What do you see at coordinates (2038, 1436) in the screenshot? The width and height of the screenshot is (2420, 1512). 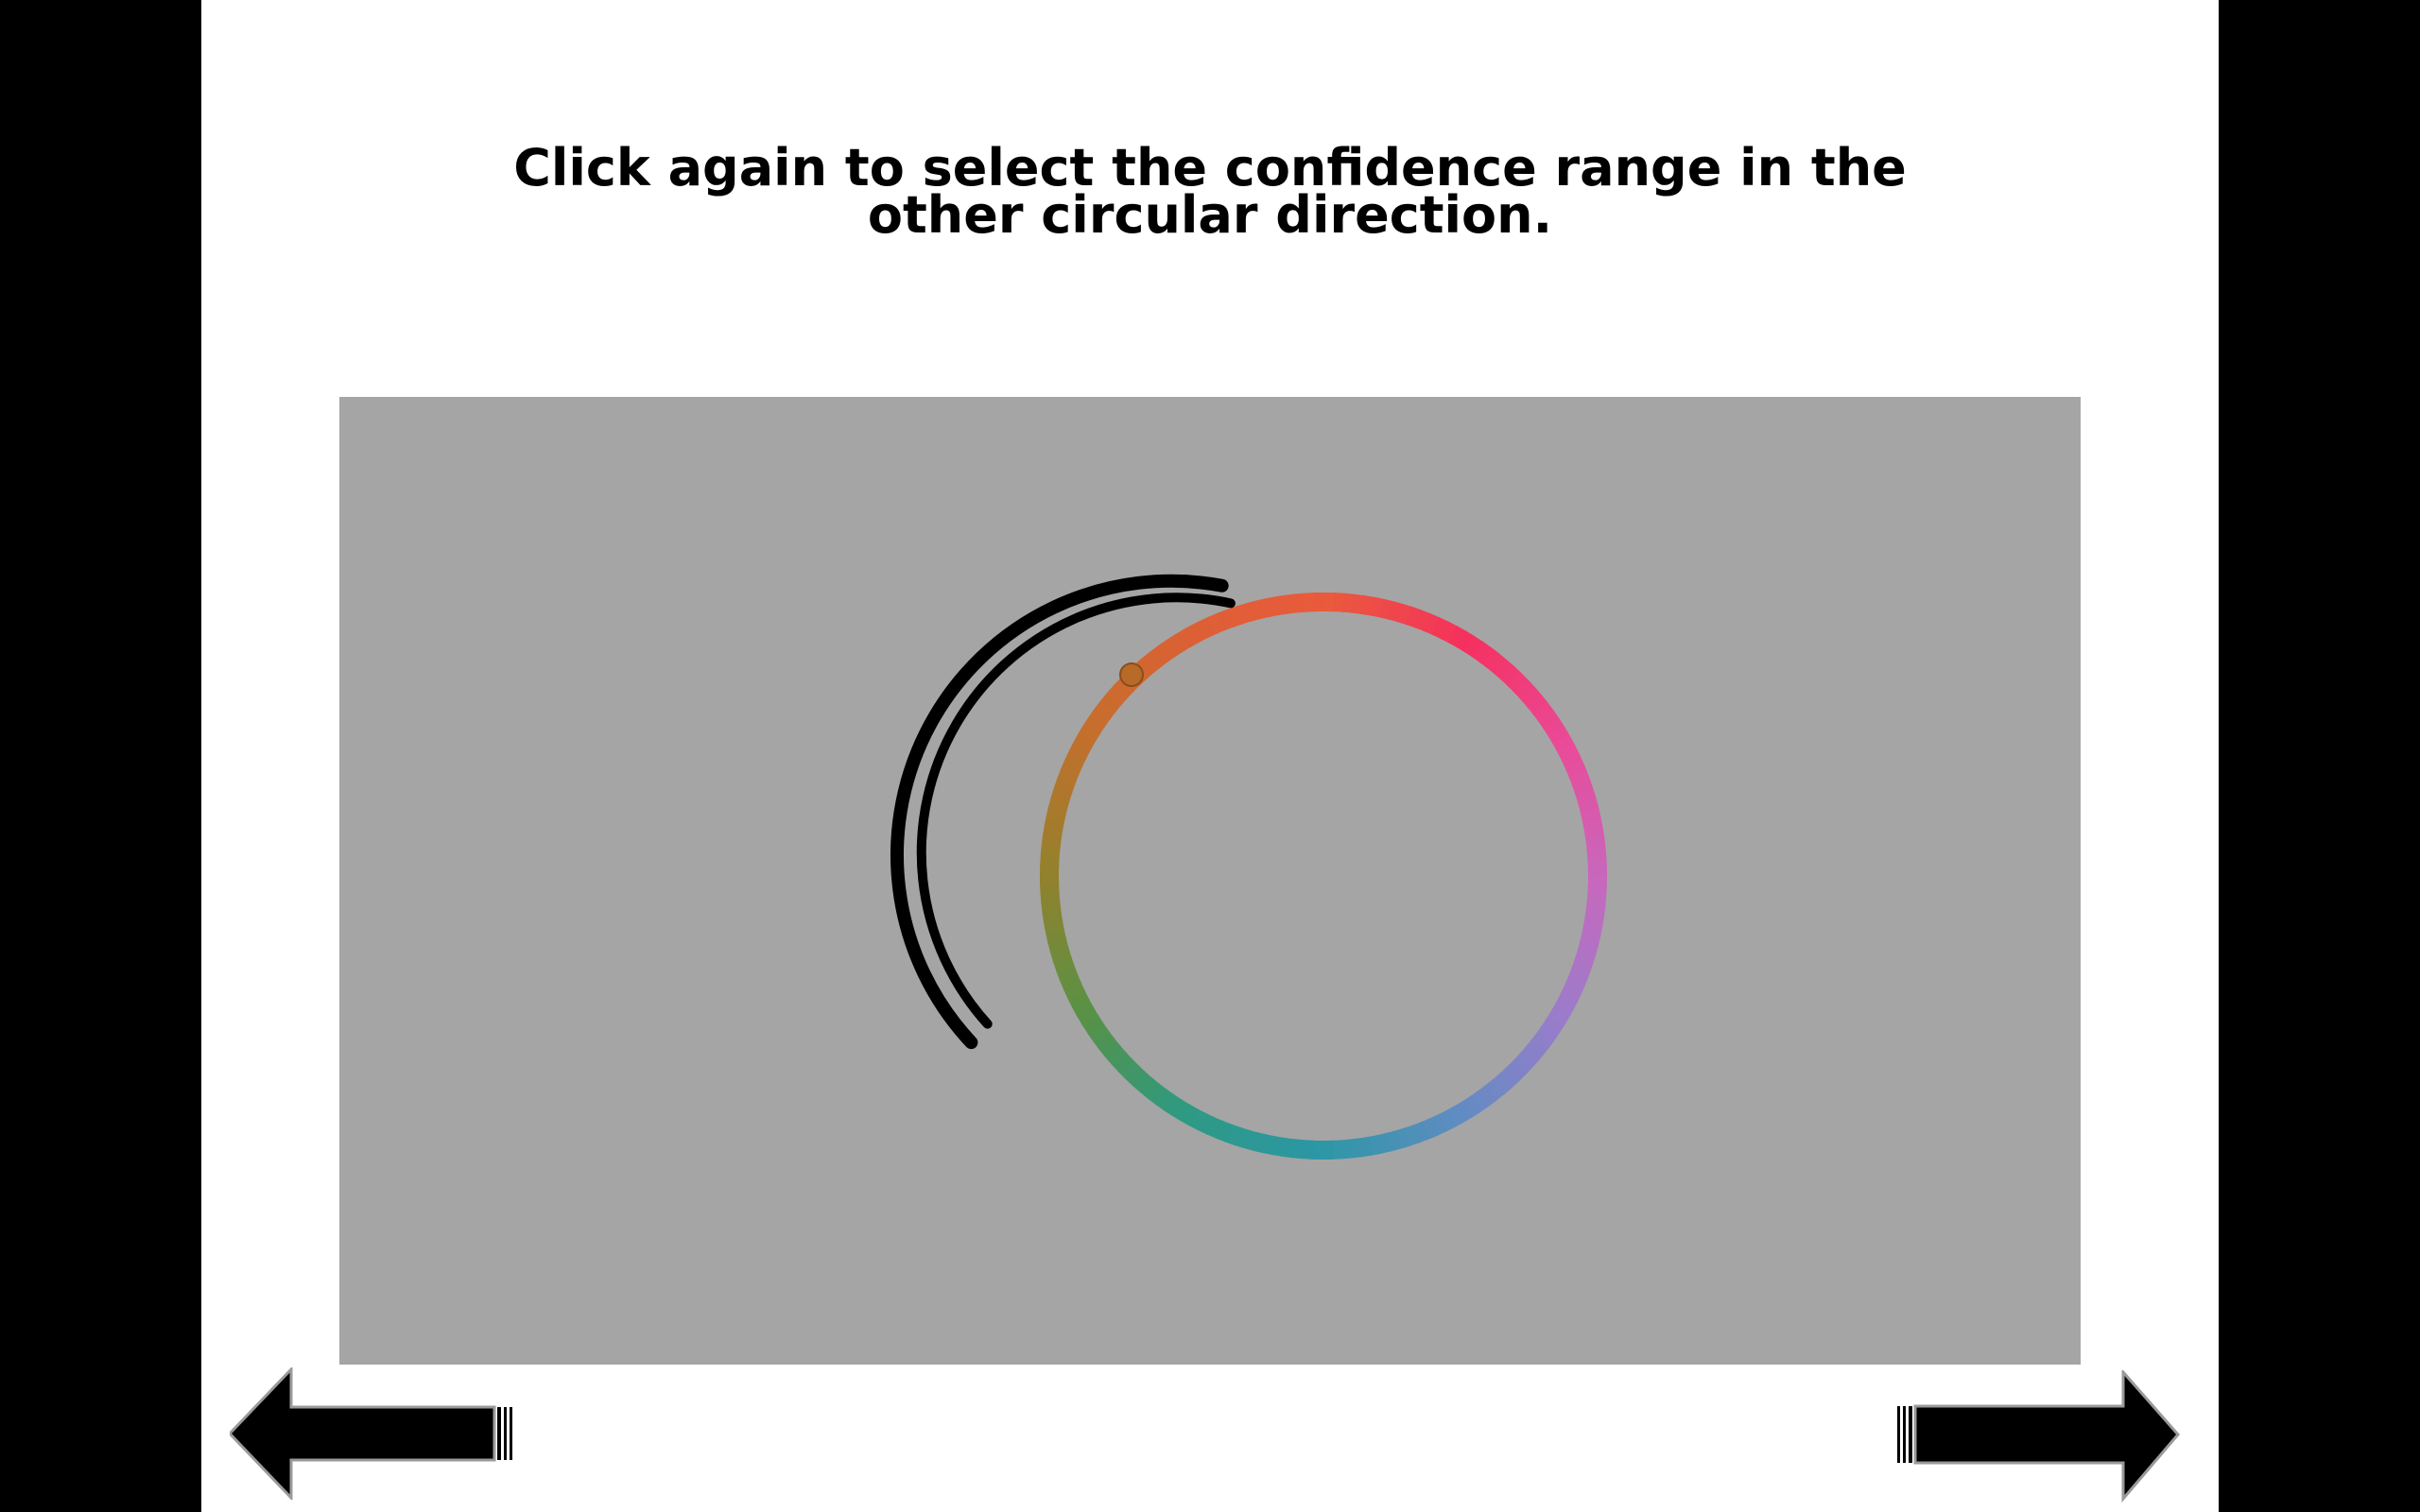 I see `right-arrow-icon` at bounding box center [2038, 1436].